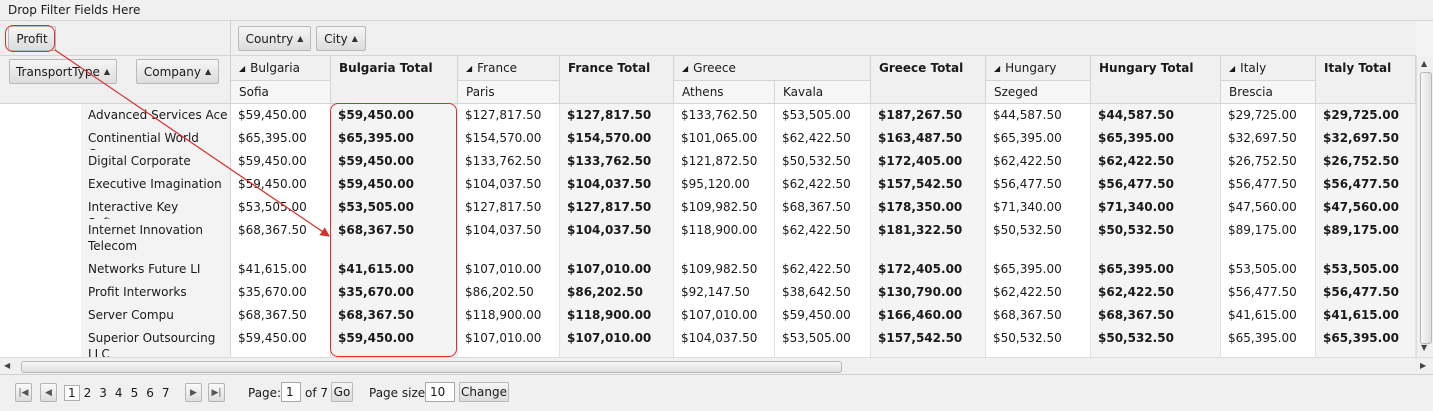 The image size is (1433, 411). I want to click on go-button: Go, so click(342, 392).